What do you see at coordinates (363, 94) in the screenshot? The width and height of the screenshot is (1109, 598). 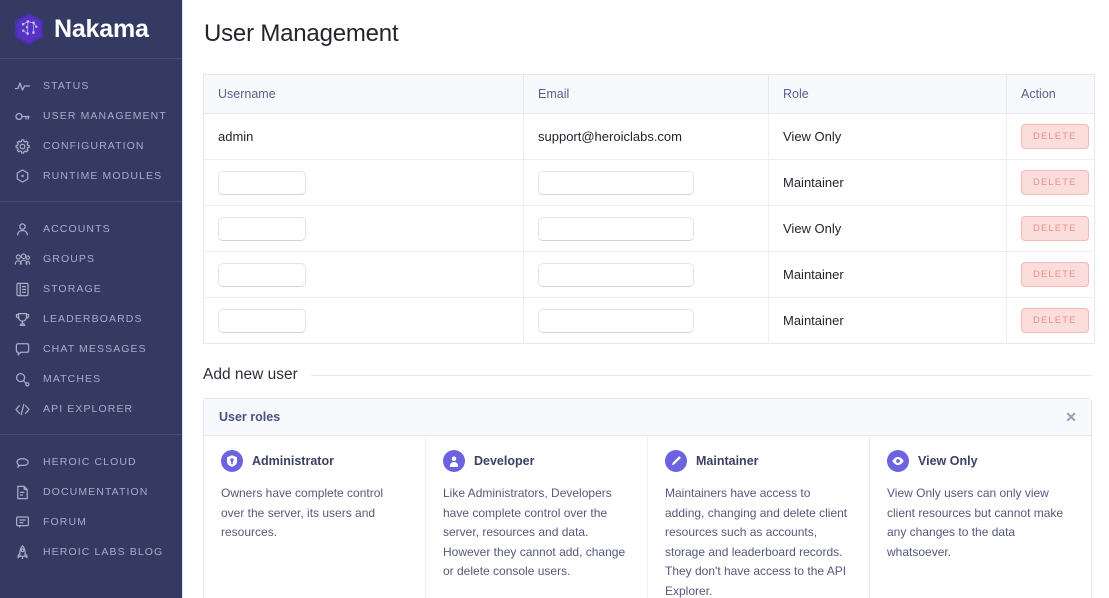 I see `column-header-username: Username` at bounding box center [363, 94].